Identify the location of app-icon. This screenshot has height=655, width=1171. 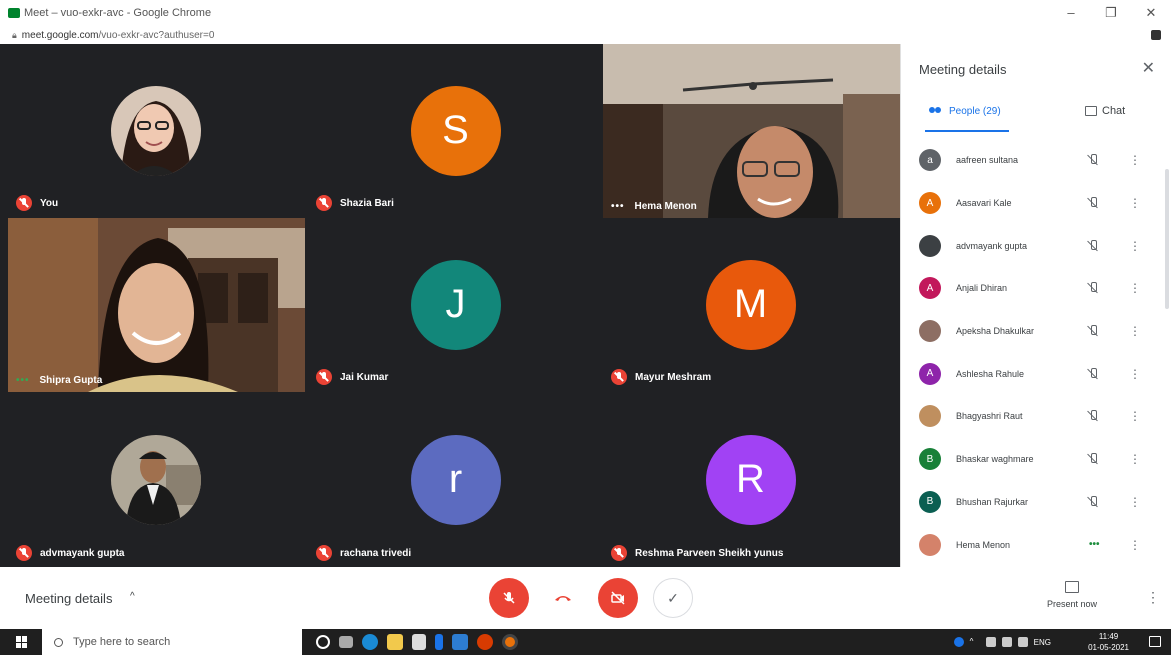
(439, 642).